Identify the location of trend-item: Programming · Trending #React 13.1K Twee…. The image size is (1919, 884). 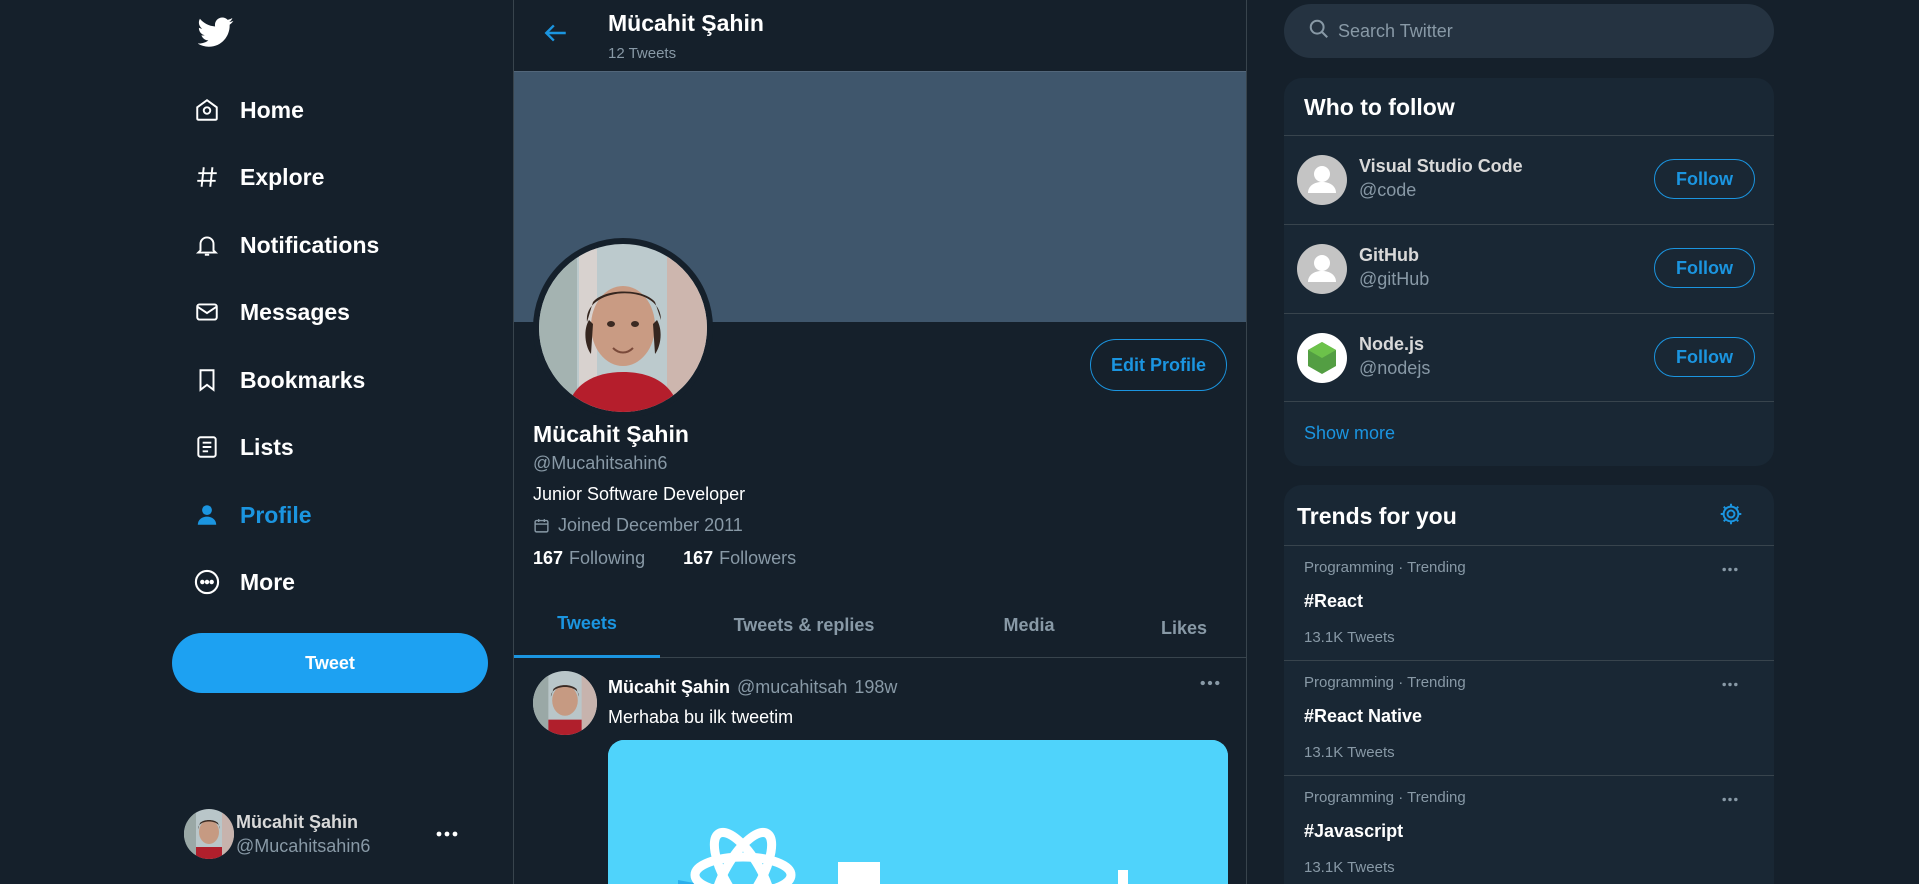
(1529, 602).